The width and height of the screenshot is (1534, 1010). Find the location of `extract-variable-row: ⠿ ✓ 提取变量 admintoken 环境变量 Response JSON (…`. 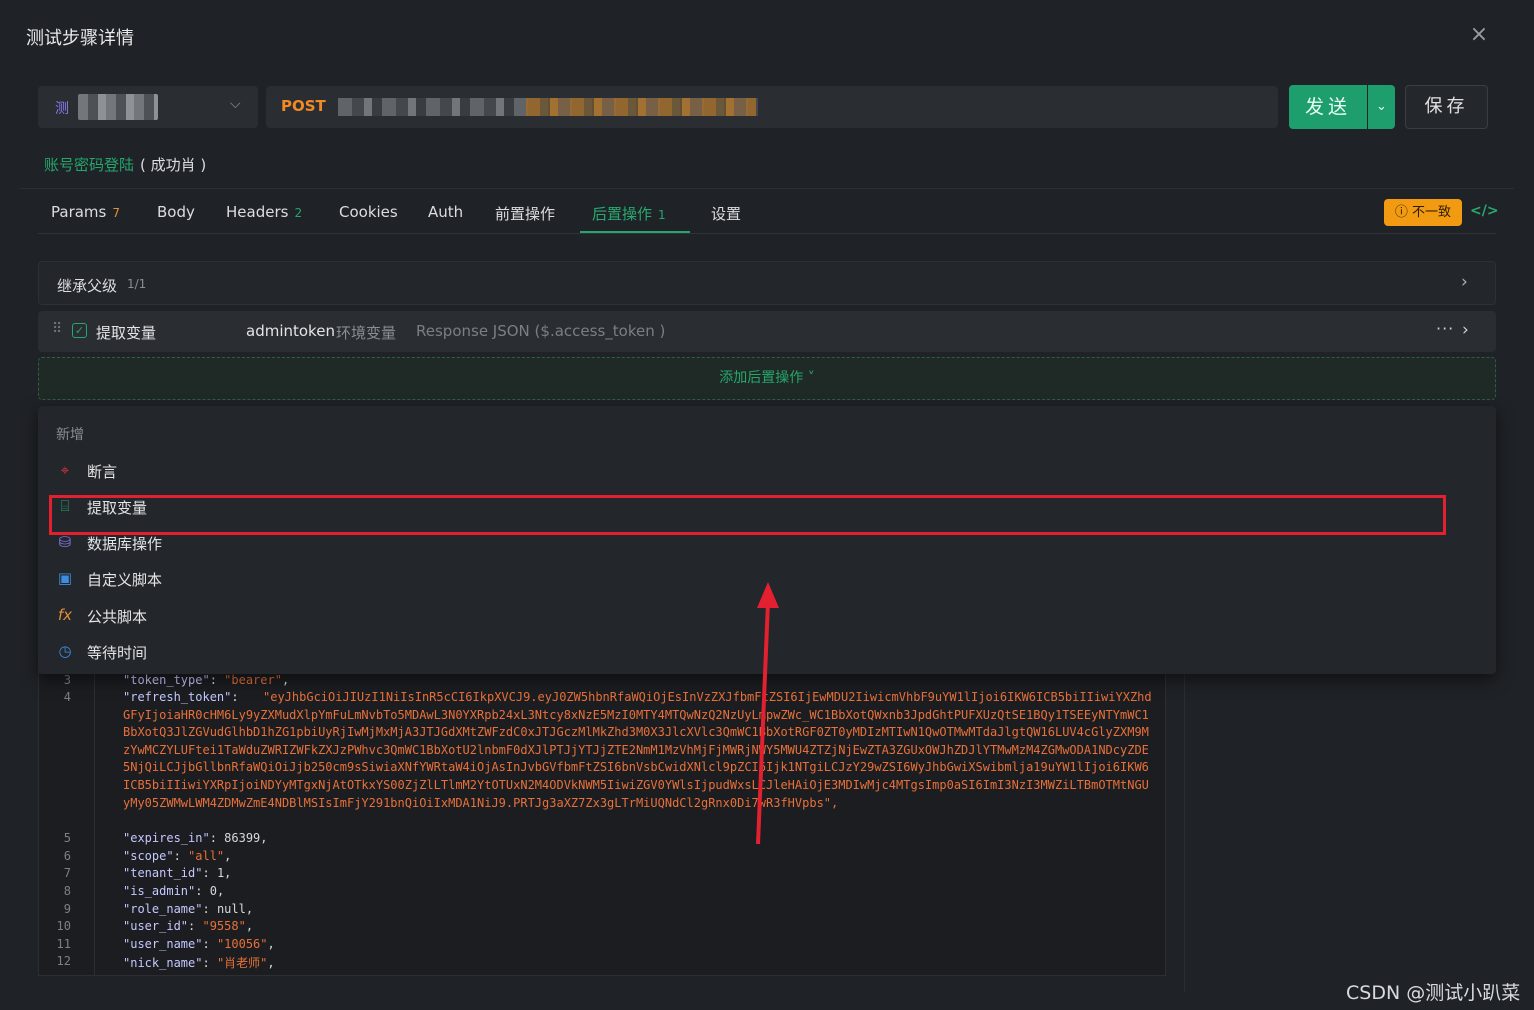

extract-variable-row: ⠿ ✓ 提取变量 admintoken 环境变量 Response JSON (… is located at coordinates (767, 331).